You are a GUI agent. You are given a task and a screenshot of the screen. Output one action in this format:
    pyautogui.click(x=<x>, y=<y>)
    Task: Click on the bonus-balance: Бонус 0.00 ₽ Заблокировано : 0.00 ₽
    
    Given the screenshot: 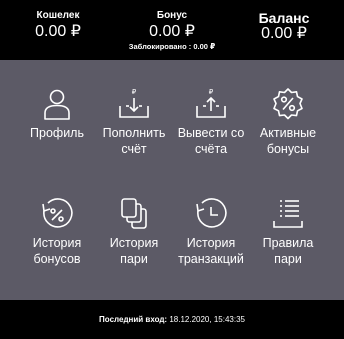 What is the action you would take?
    pyautogui.click(x=172, y=30)
    